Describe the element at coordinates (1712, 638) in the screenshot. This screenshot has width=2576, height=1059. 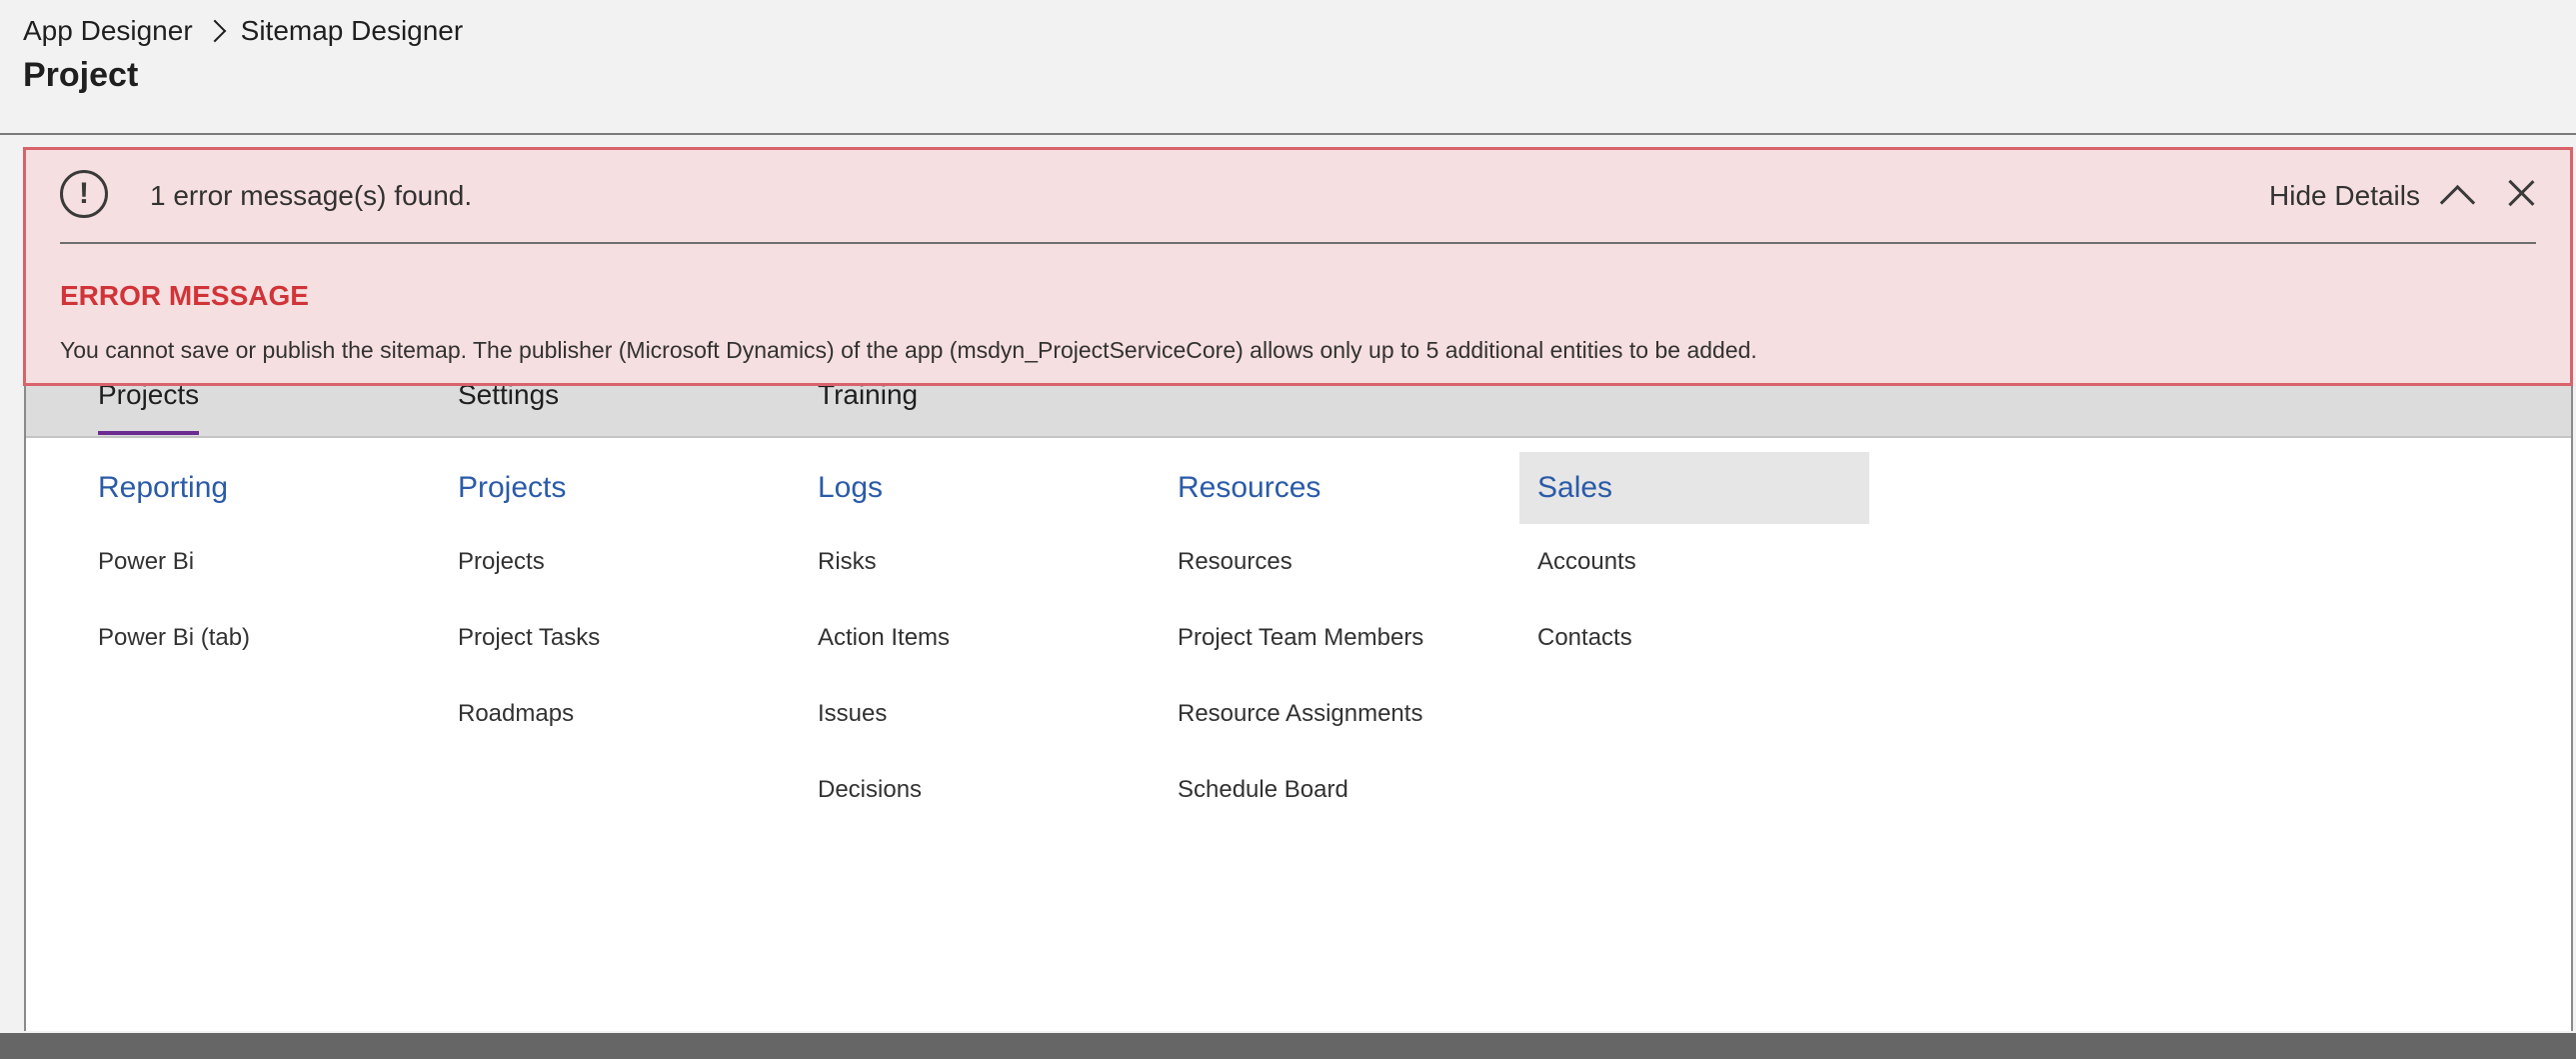
I see `subarea-item: Contacts` at that location.